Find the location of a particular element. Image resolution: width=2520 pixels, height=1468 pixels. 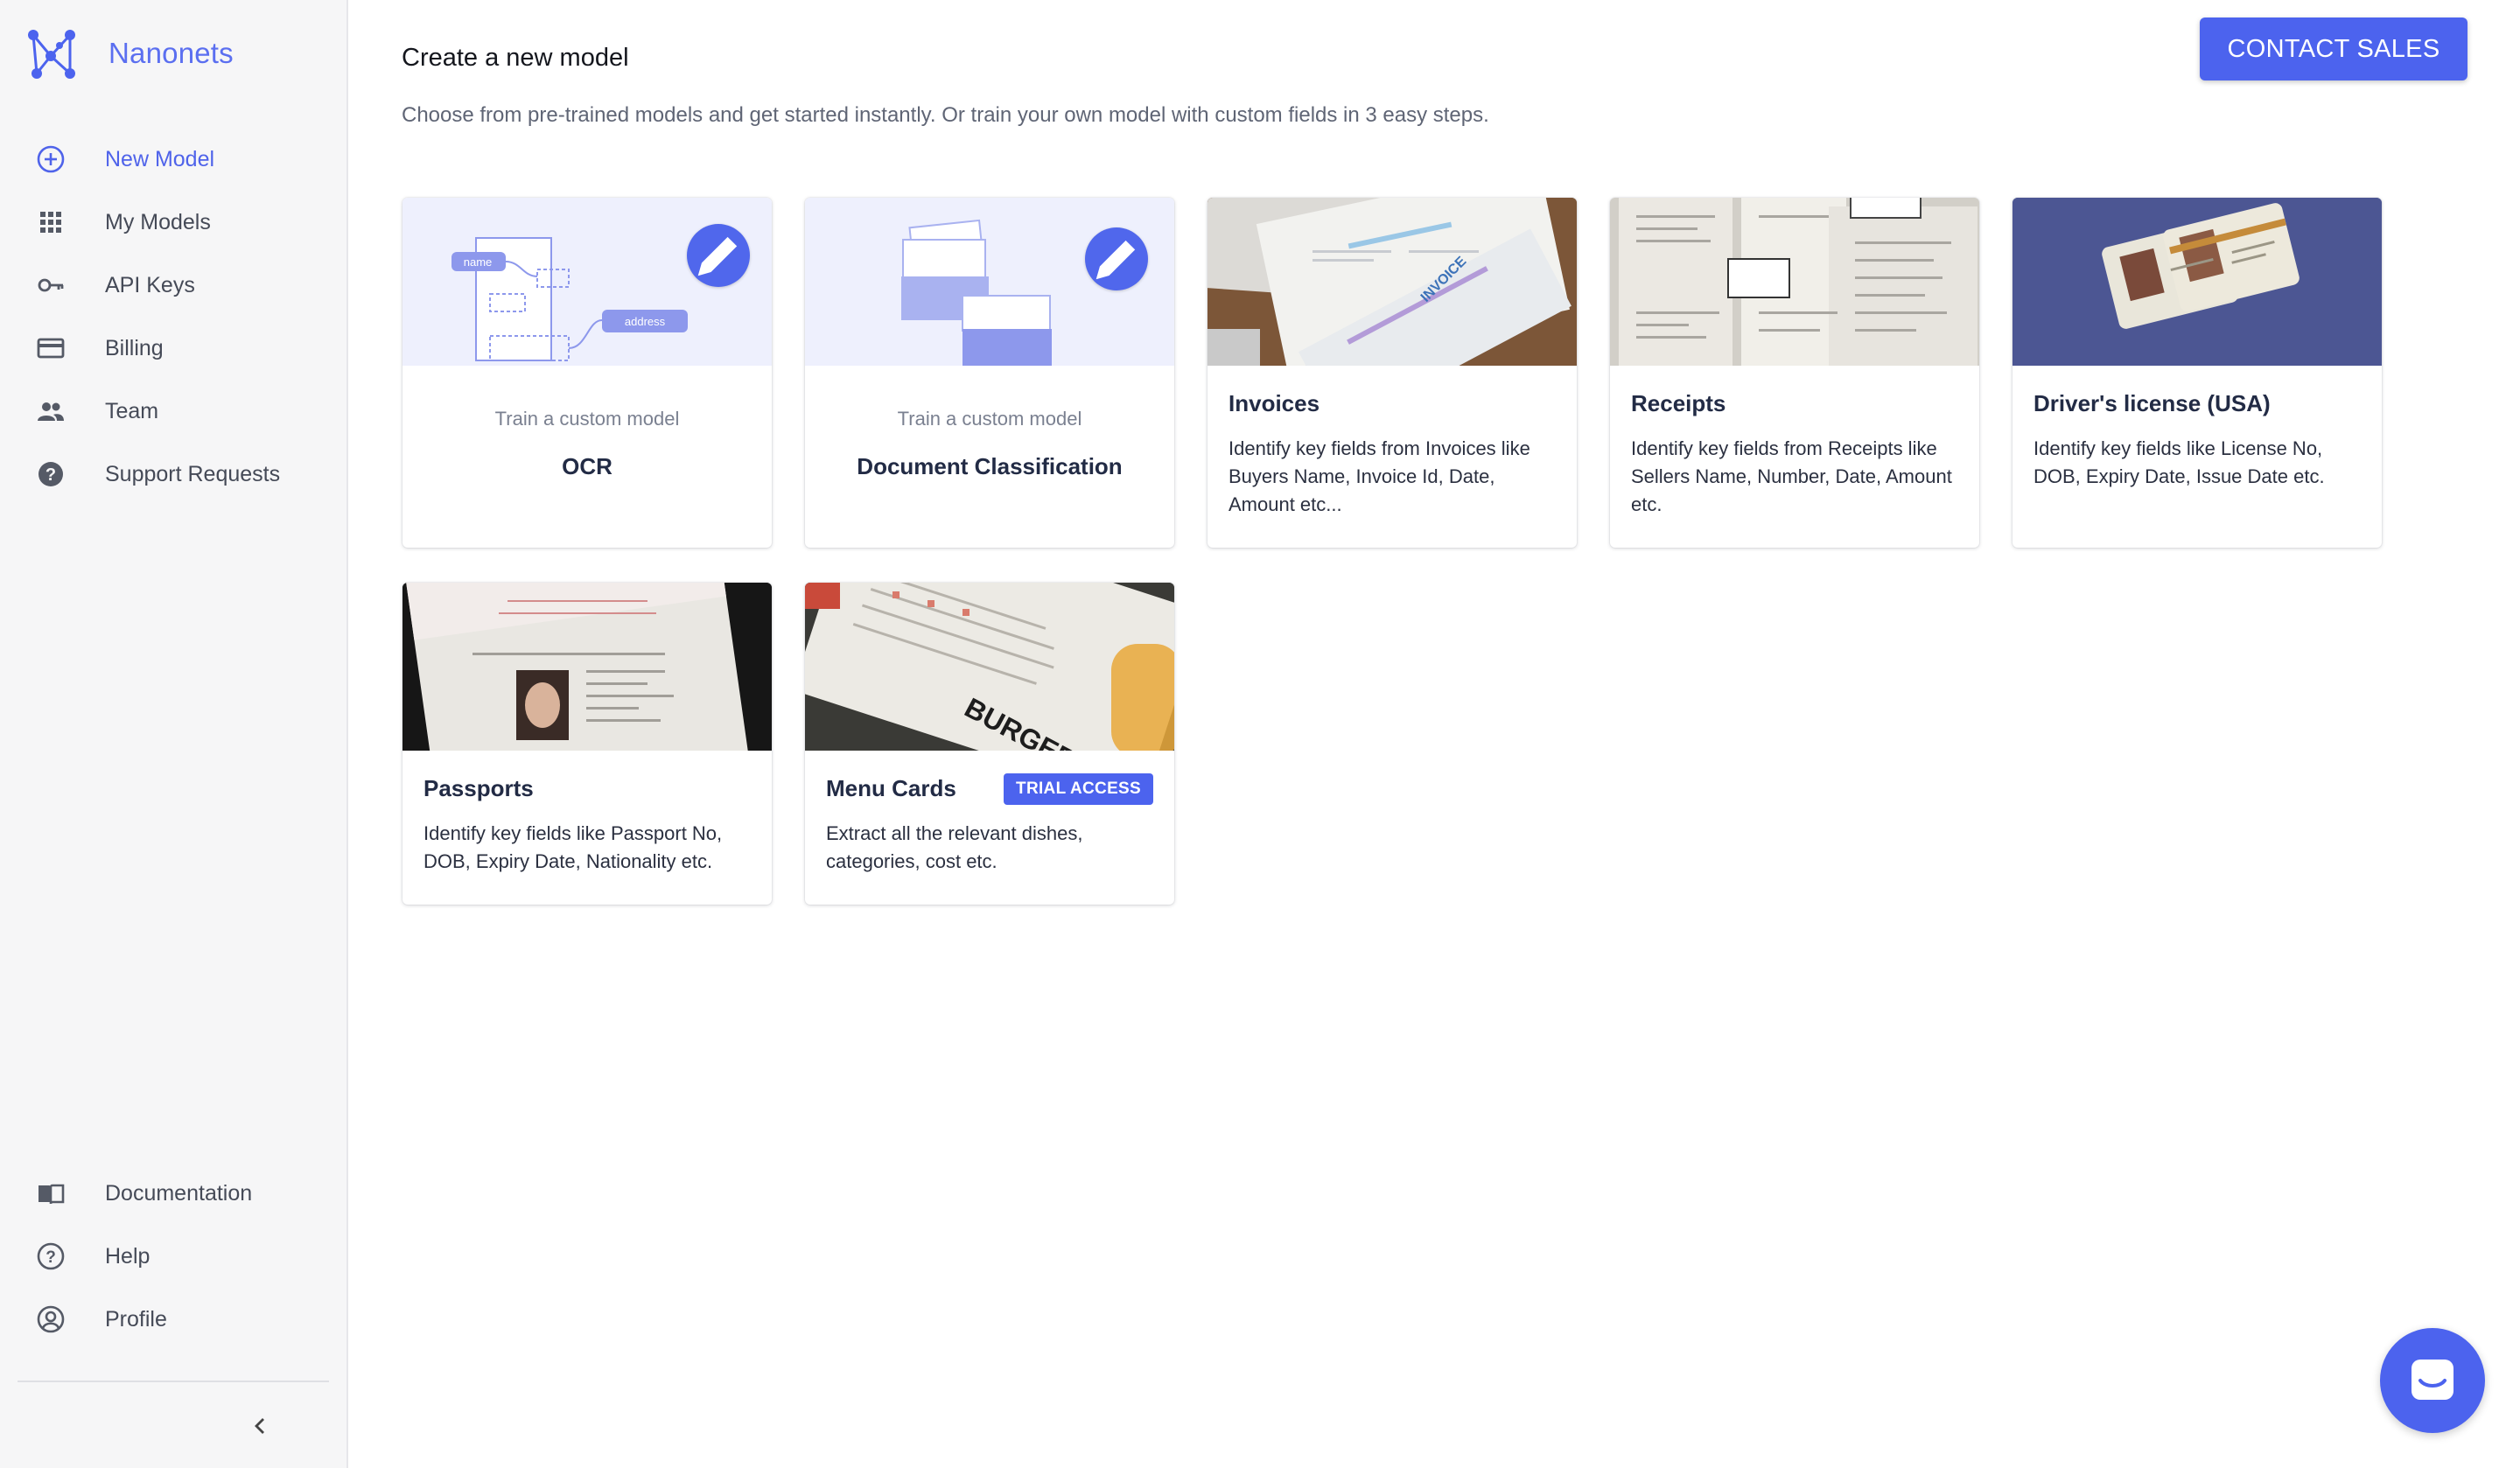

menu-cards-thumbnail: BURGERS is located at coordinates (989, 667).